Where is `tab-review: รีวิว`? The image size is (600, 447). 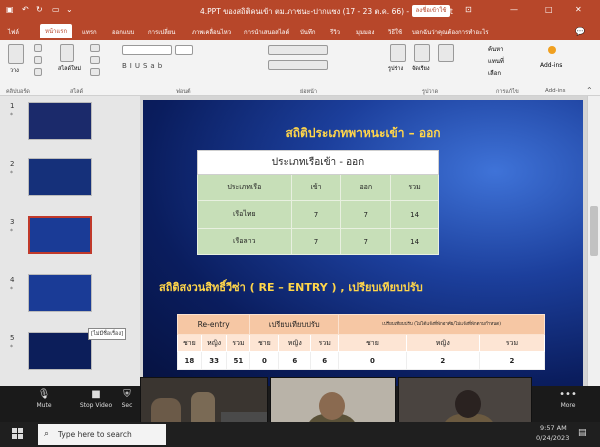
tab-review: รีวิว is located at coordinates (335, 32).